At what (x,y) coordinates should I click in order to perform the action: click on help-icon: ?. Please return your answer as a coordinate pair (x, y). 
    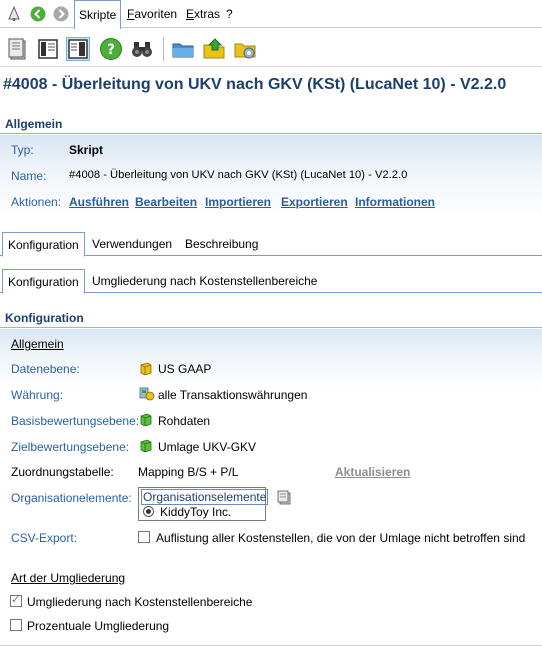
    Looking at the image, I should click on (111, 49).